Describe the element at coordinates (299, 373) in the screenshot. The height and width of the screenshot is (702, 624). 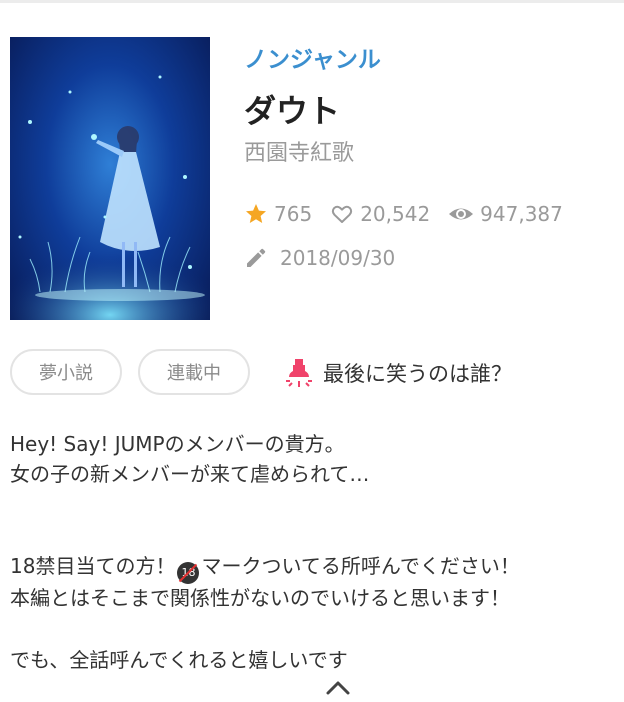
I see `lightbulb-icon` at that location.